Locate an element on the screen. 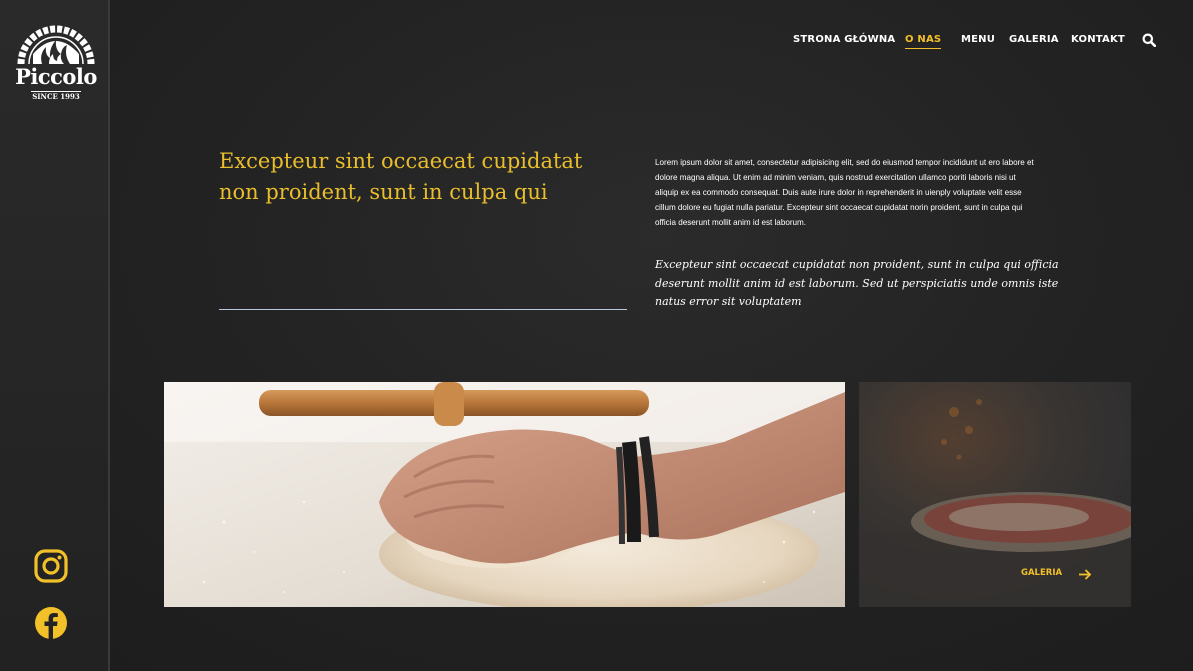 Image resolution: width=1193 pixels, height=671 pixels. facebook-icon is located at coordinates (51, 623).